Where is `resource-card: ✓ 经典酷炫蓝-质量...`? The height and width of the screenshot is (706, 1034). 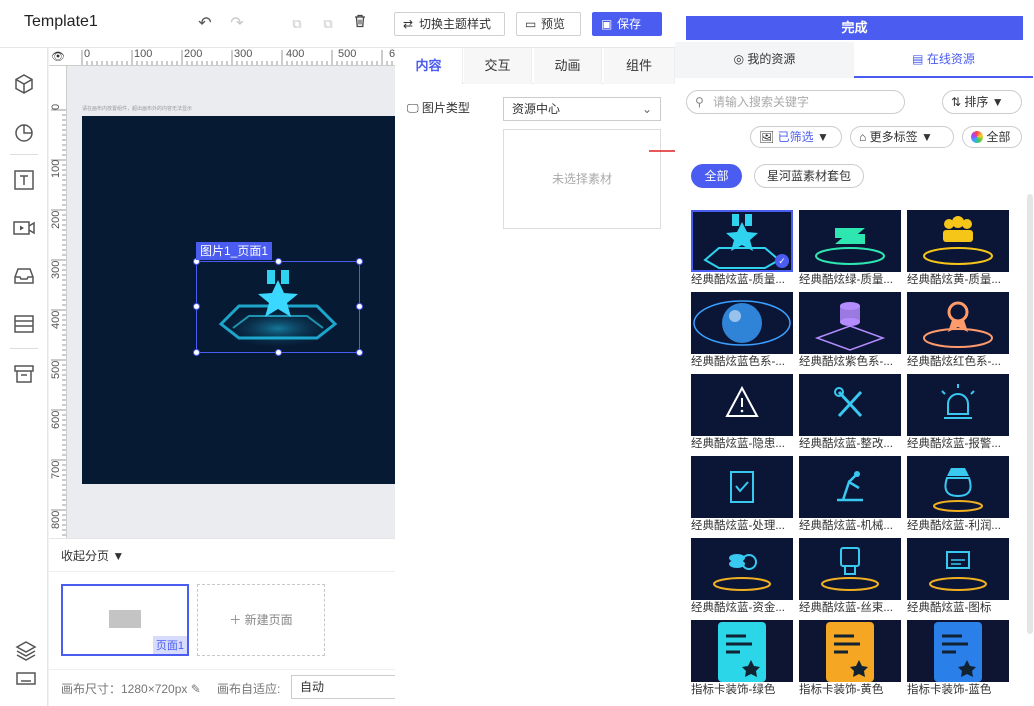 resource-card: ✓ 经典酷炫蓝-质量... is located at coordinates (742, 249).